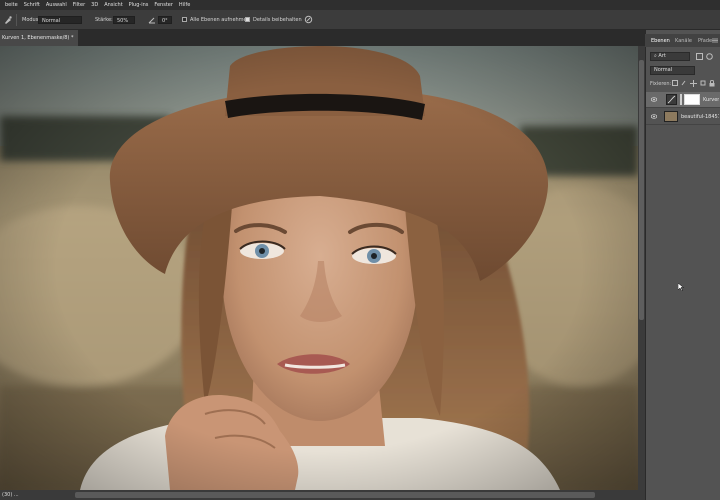 The height and width of the screenshot is (500, 720). Describe the element at coordinates (675, 84) in the screenshot. I see `lock-transparency-icon` at that location.